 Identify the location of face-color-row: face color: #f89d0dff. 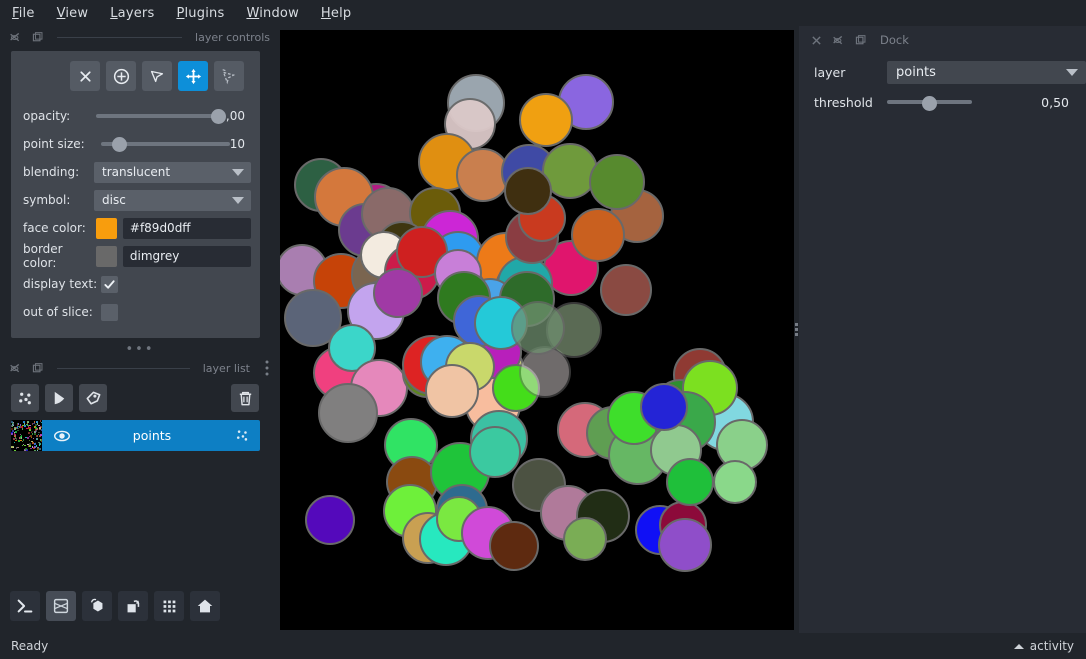
(135, 228).